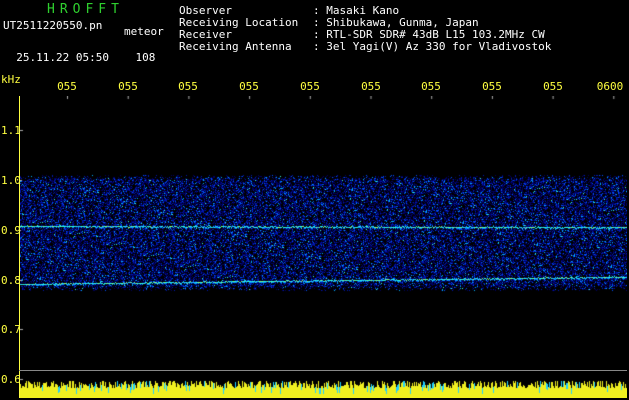  What do you see at coordinates (235, 46) in the screenshot?
I see `info-antenna: Receiving Antenna` at bounding box center [235, 46].